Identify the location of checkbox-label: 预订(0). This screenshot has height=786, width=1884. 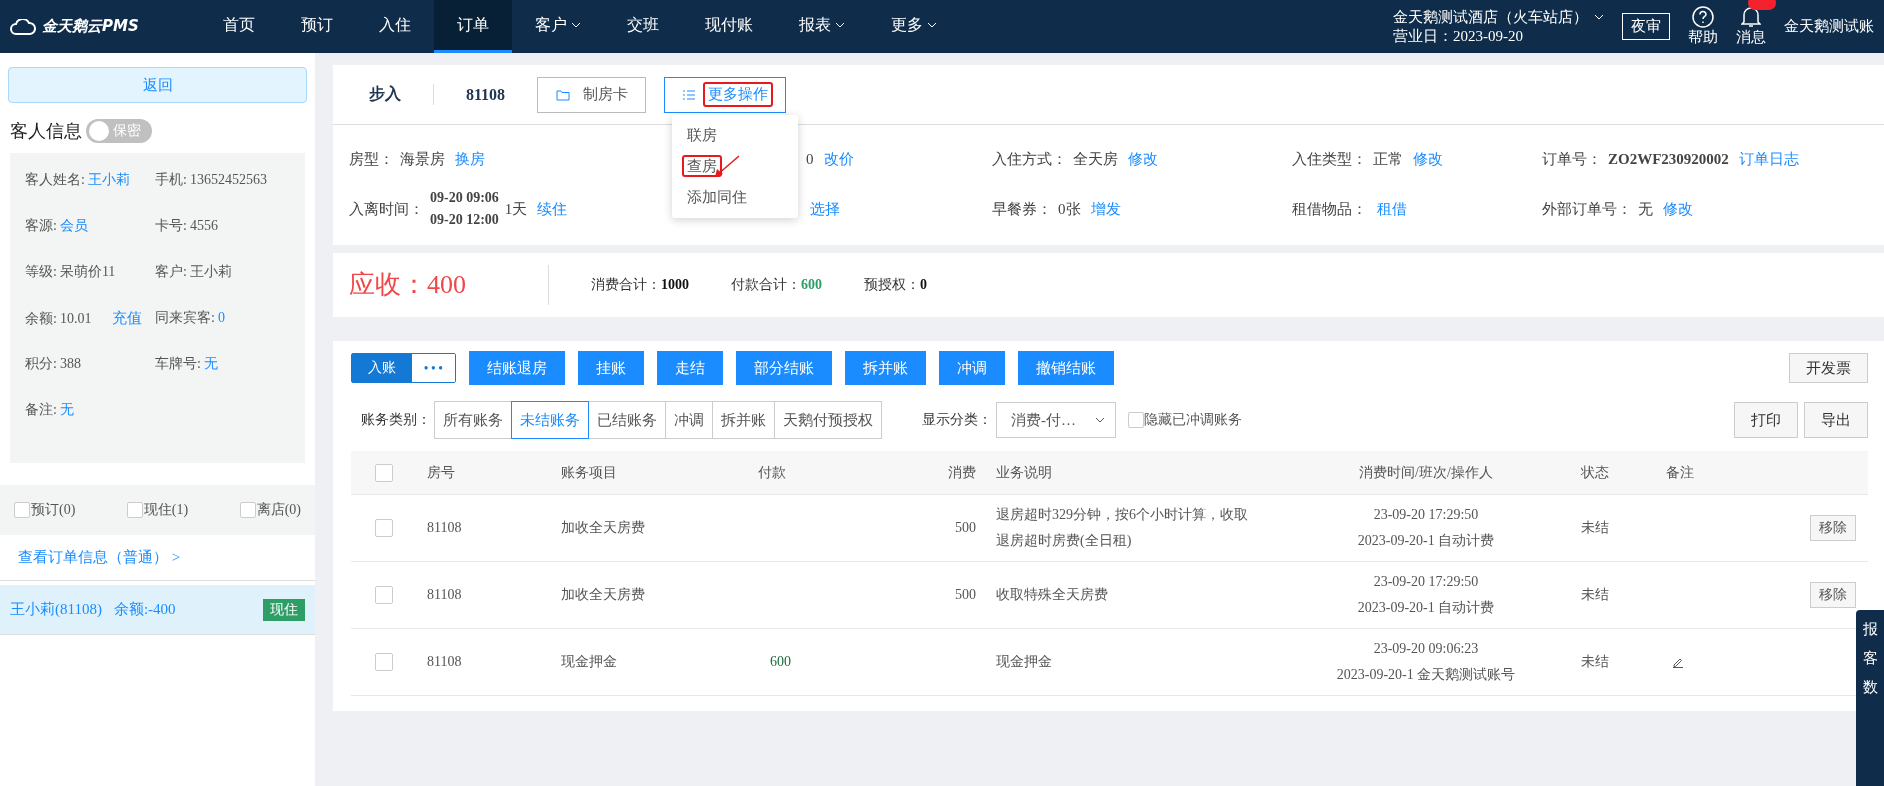
(53, 510).